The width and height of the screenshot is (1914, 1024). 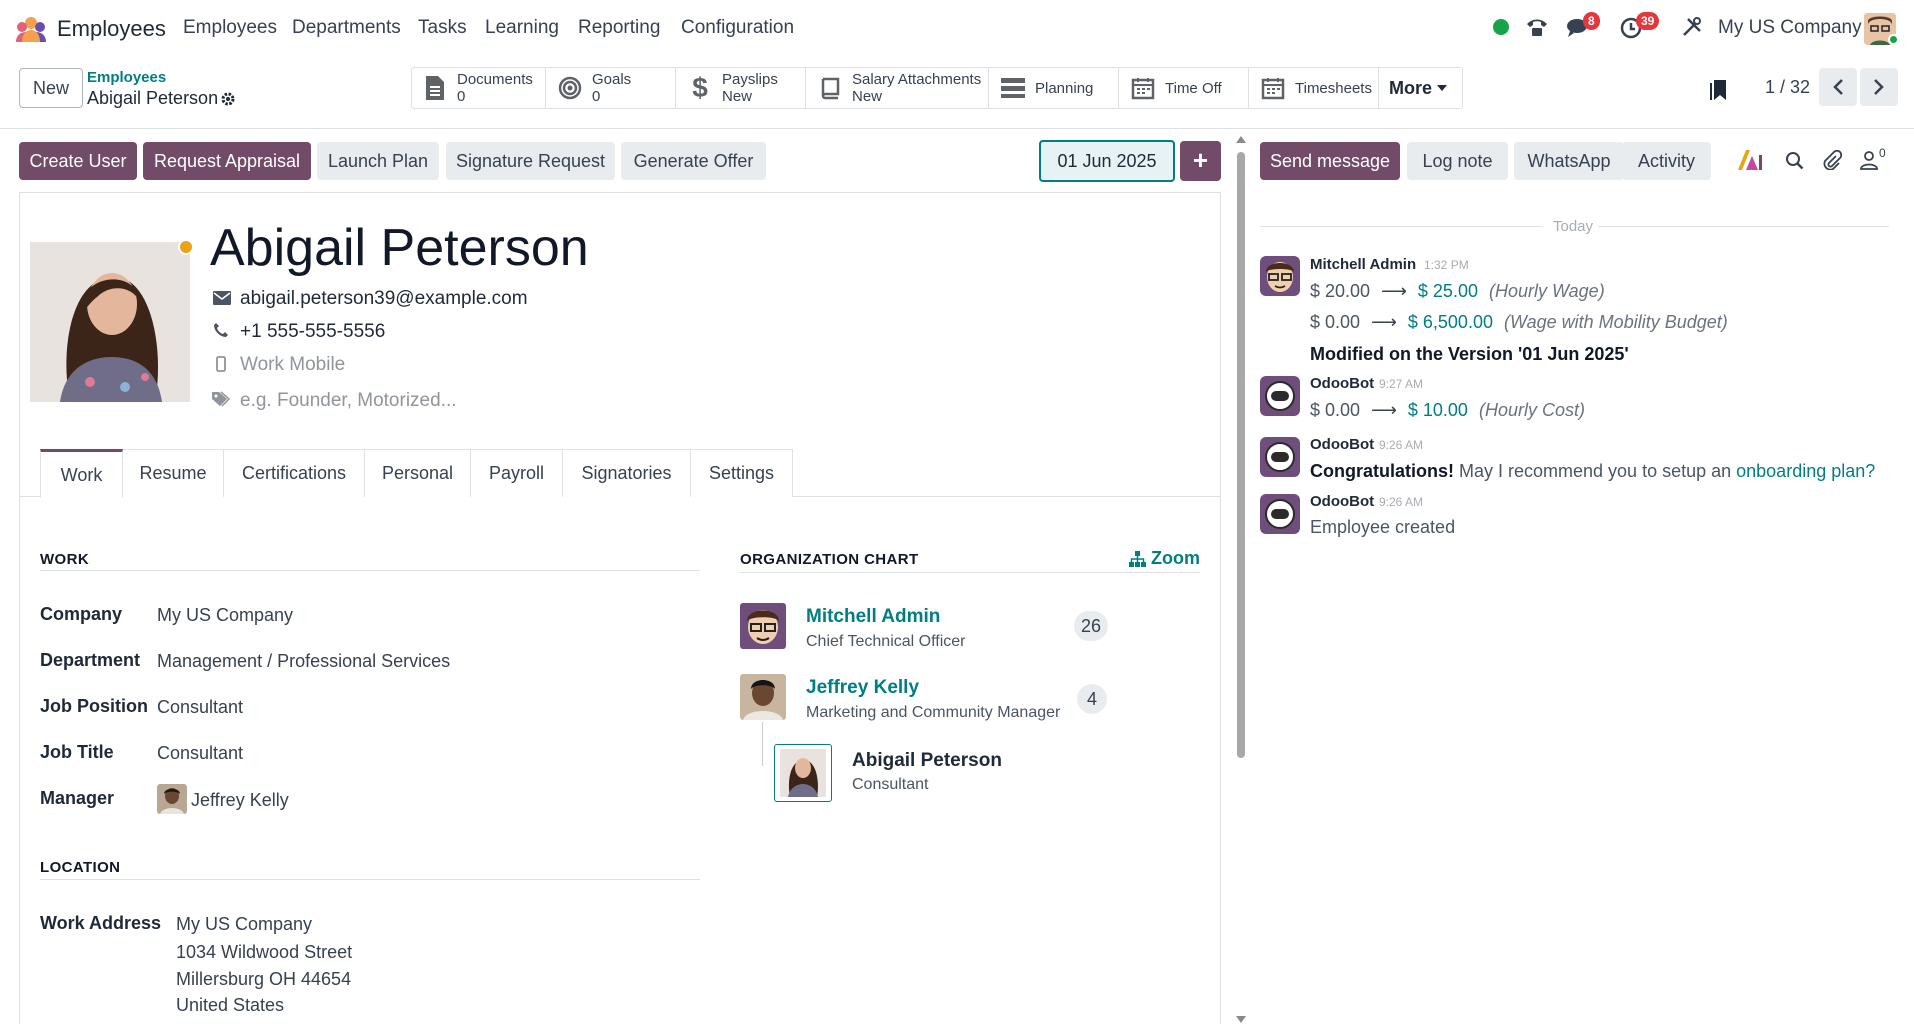 What do you see at coordinates (890, 784) in the screenshot?
I see `org-role-abigail: Consultant` at bounding box center [890, 784].